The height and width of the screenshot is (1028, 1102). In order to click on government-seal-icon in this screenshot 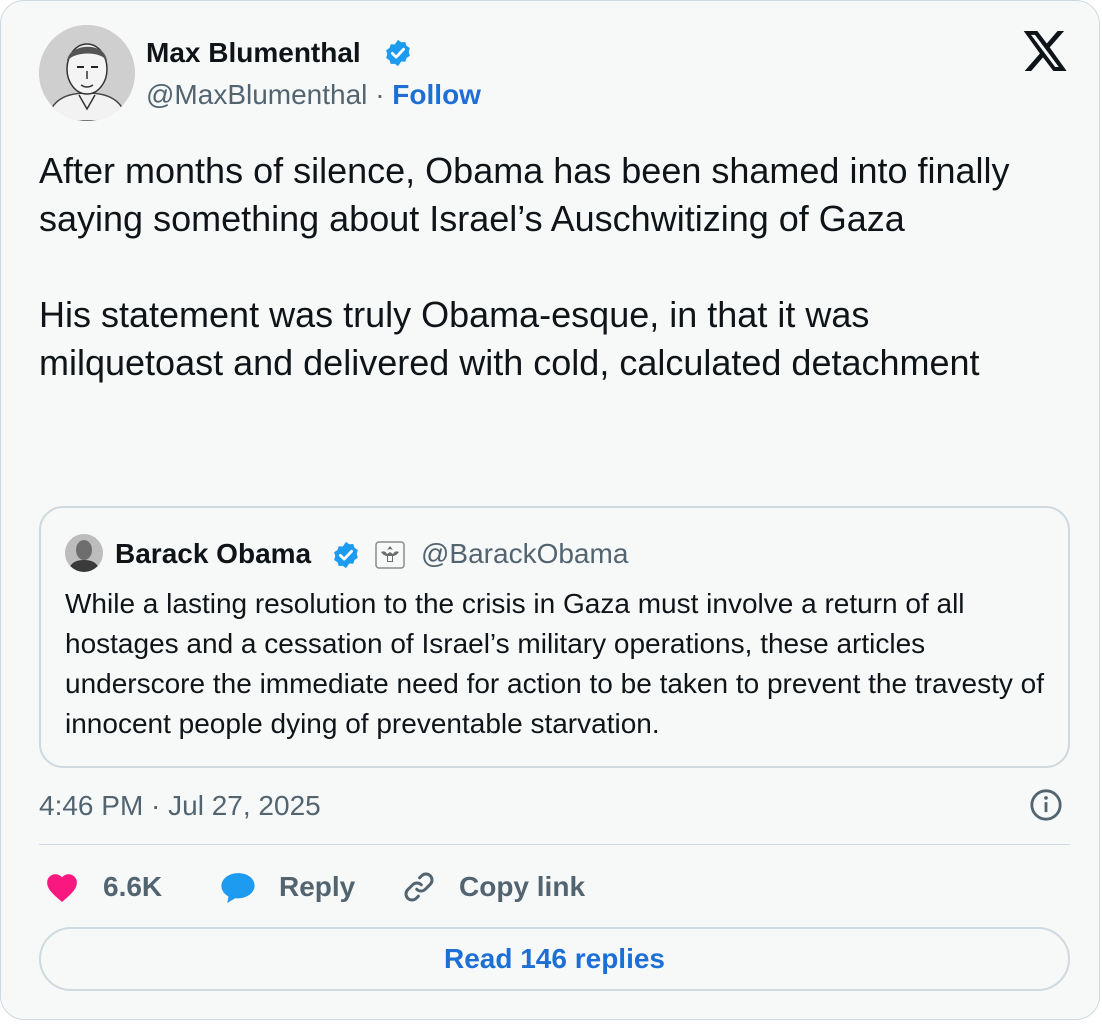, I will do `click(390, 555)`.